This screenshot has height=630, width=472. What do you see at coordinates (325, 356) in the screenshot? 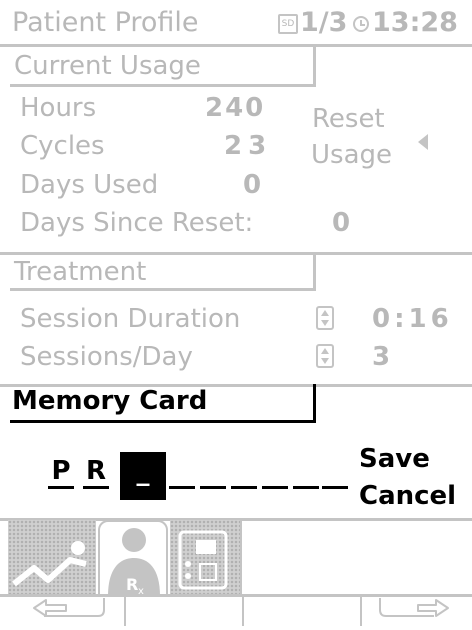
I see `sessions-per-day-stepper-icon` at bounding box center [325, 356].